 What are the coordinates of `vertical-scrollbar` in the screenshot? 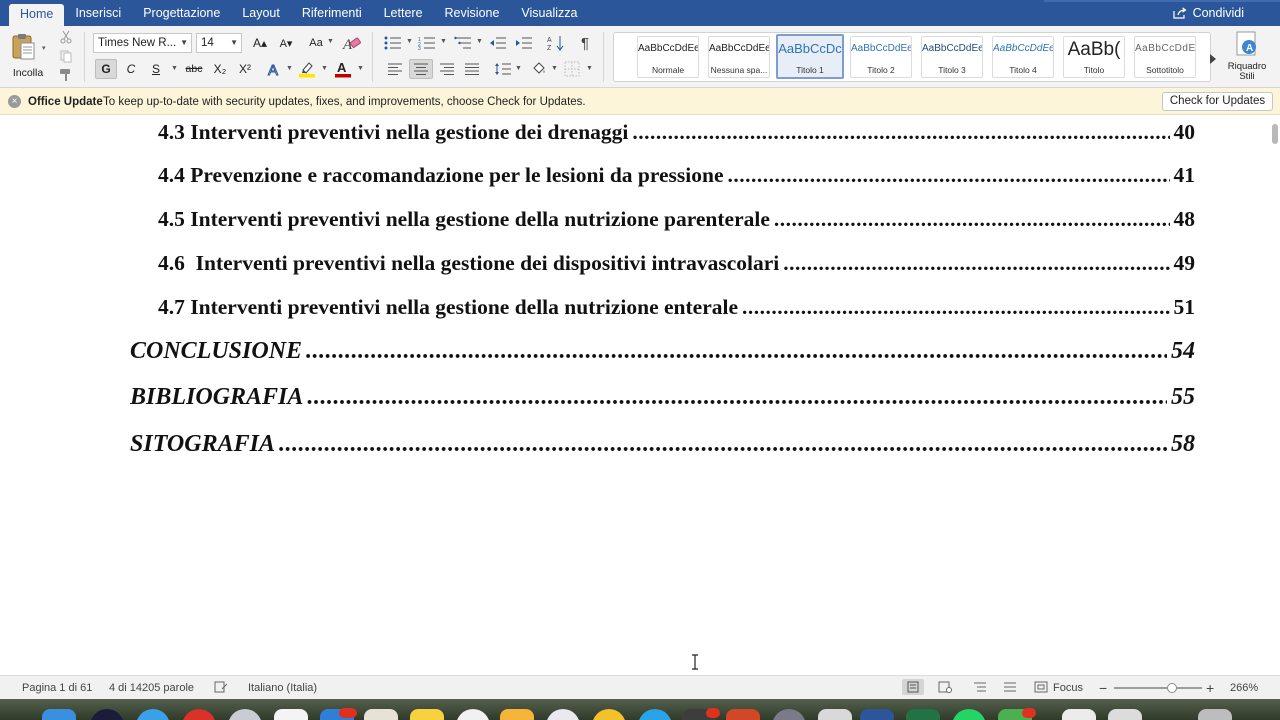 It's located at (1274, 395).